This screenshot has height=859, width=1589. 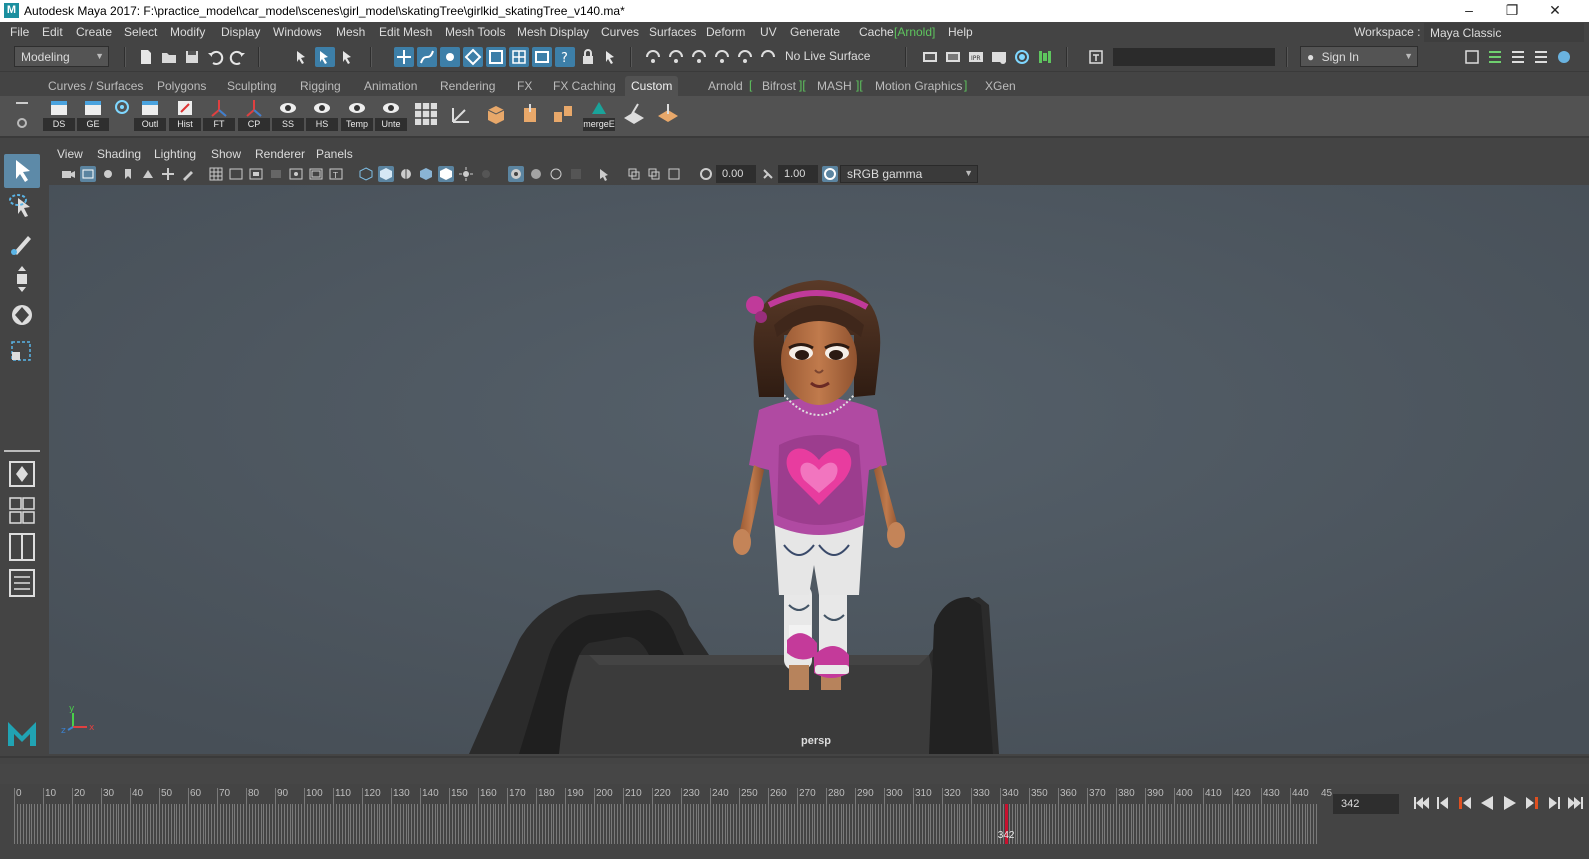 What do you see at coordinates (22, 207) in the screenshot?
I see `lasso-tool-icon` at bounding box center [22, 207].